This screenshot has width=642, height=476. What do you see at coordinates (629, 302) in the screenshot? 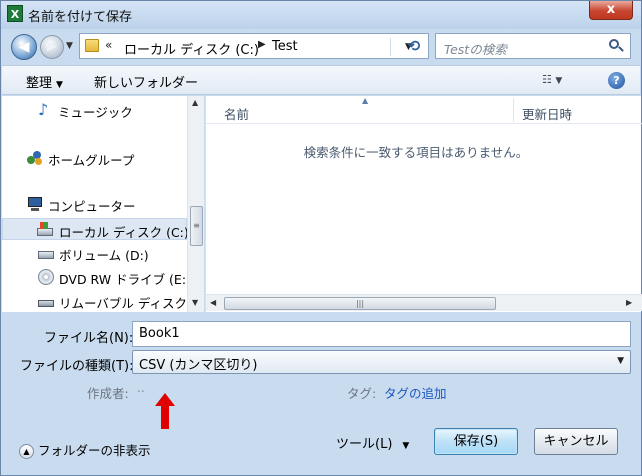
I see `scroll-right-icon: ▶` at bounding box center [629, 302].